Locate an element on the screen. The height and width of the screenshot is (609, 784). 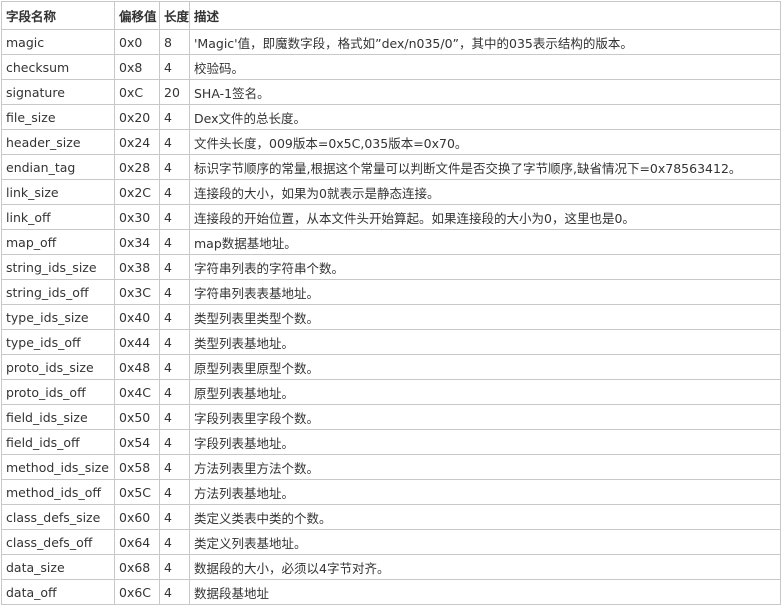
cell-field-name: field_ids_size is located at coordinates (58, 417).